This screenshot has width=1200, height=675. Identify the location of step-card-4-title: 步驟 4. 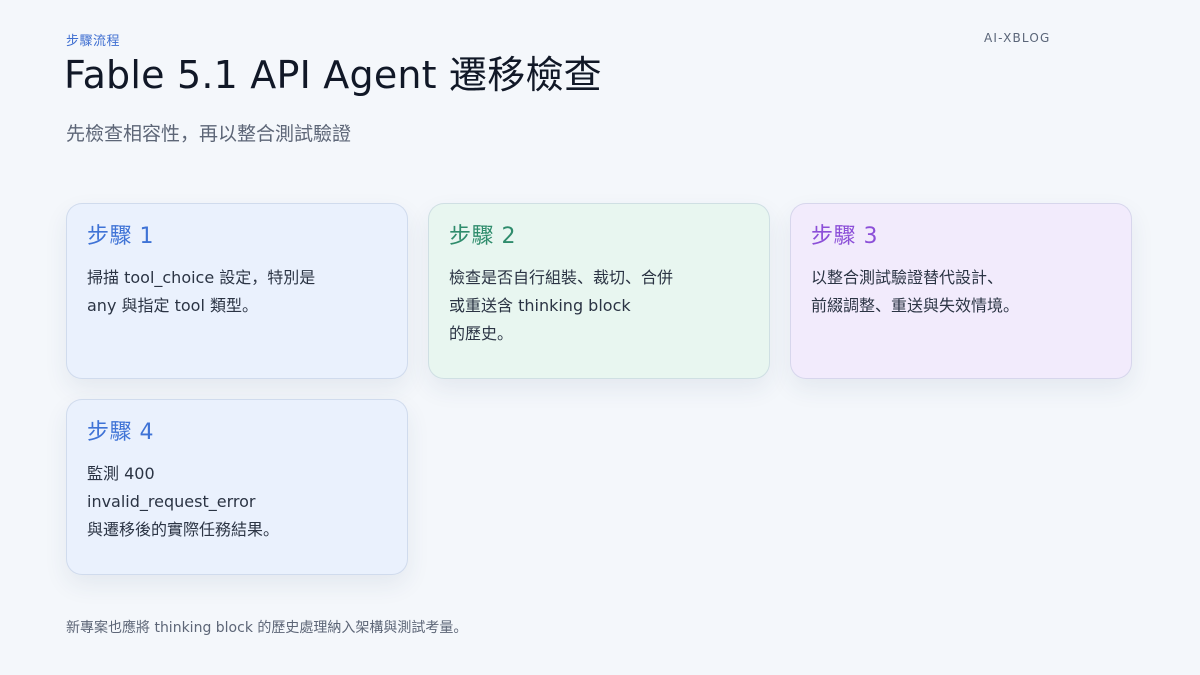
(120, 432).